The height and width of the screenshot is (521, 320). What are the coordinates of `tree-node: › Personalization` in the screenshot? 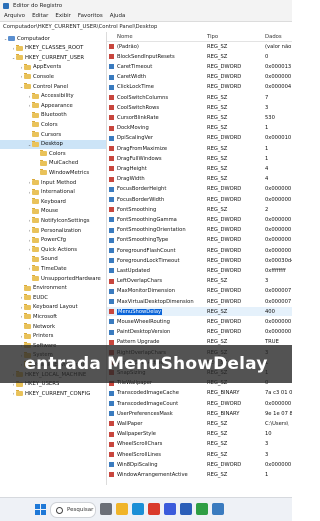 It's located at (53, 230).